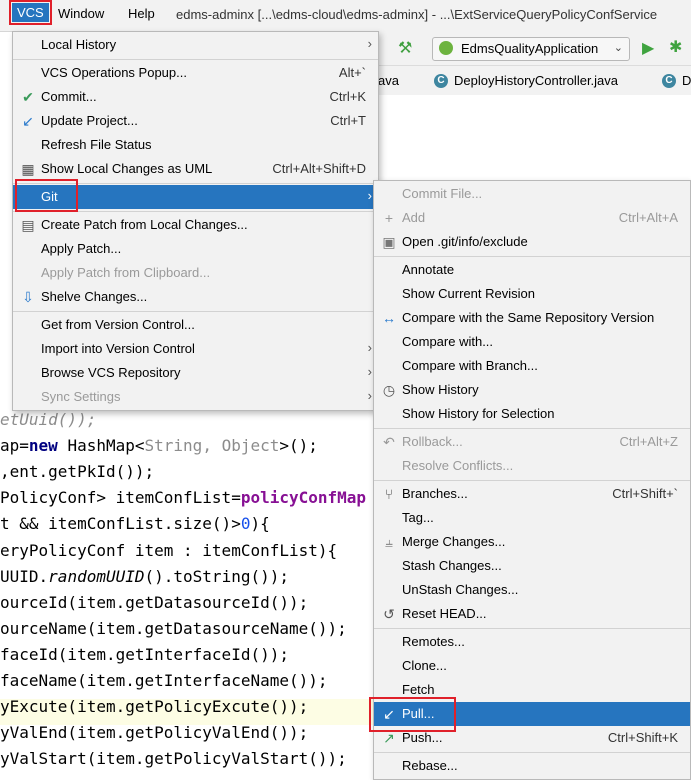 The height and width of the screenshot is (780, 691). I want to click on code-token: ){, so click(260, 524).